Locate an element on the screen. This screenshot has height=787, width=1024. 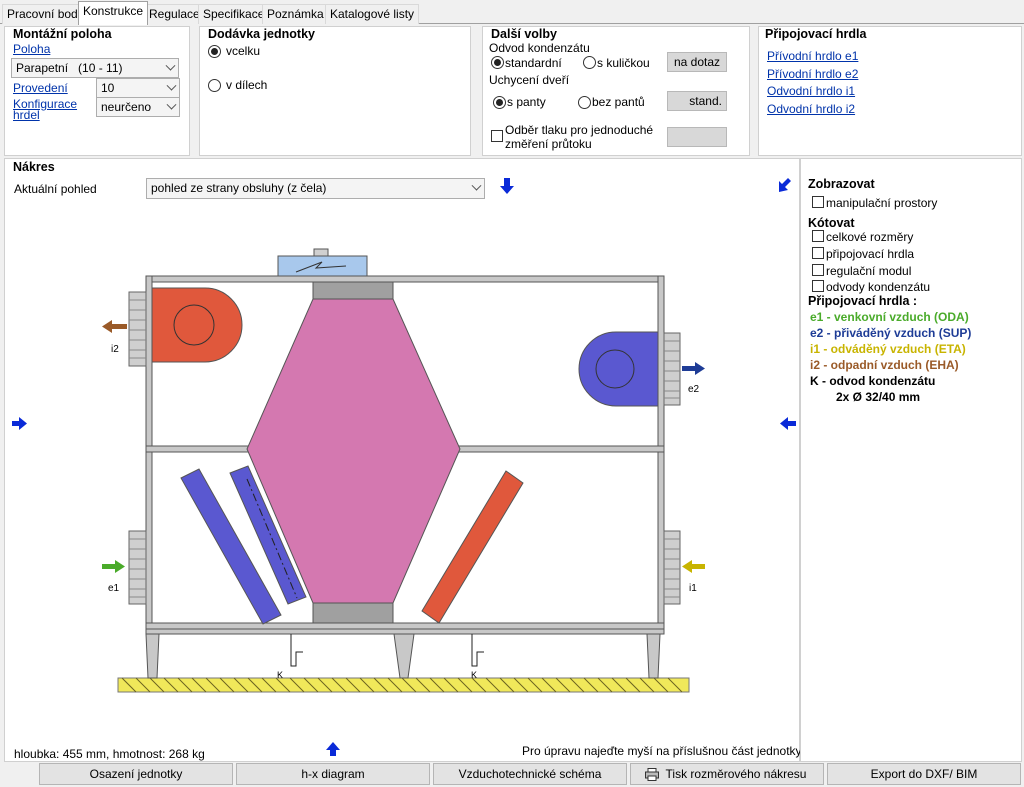
kot-modul-label: regulační modul is located at coordinates (869, 271).